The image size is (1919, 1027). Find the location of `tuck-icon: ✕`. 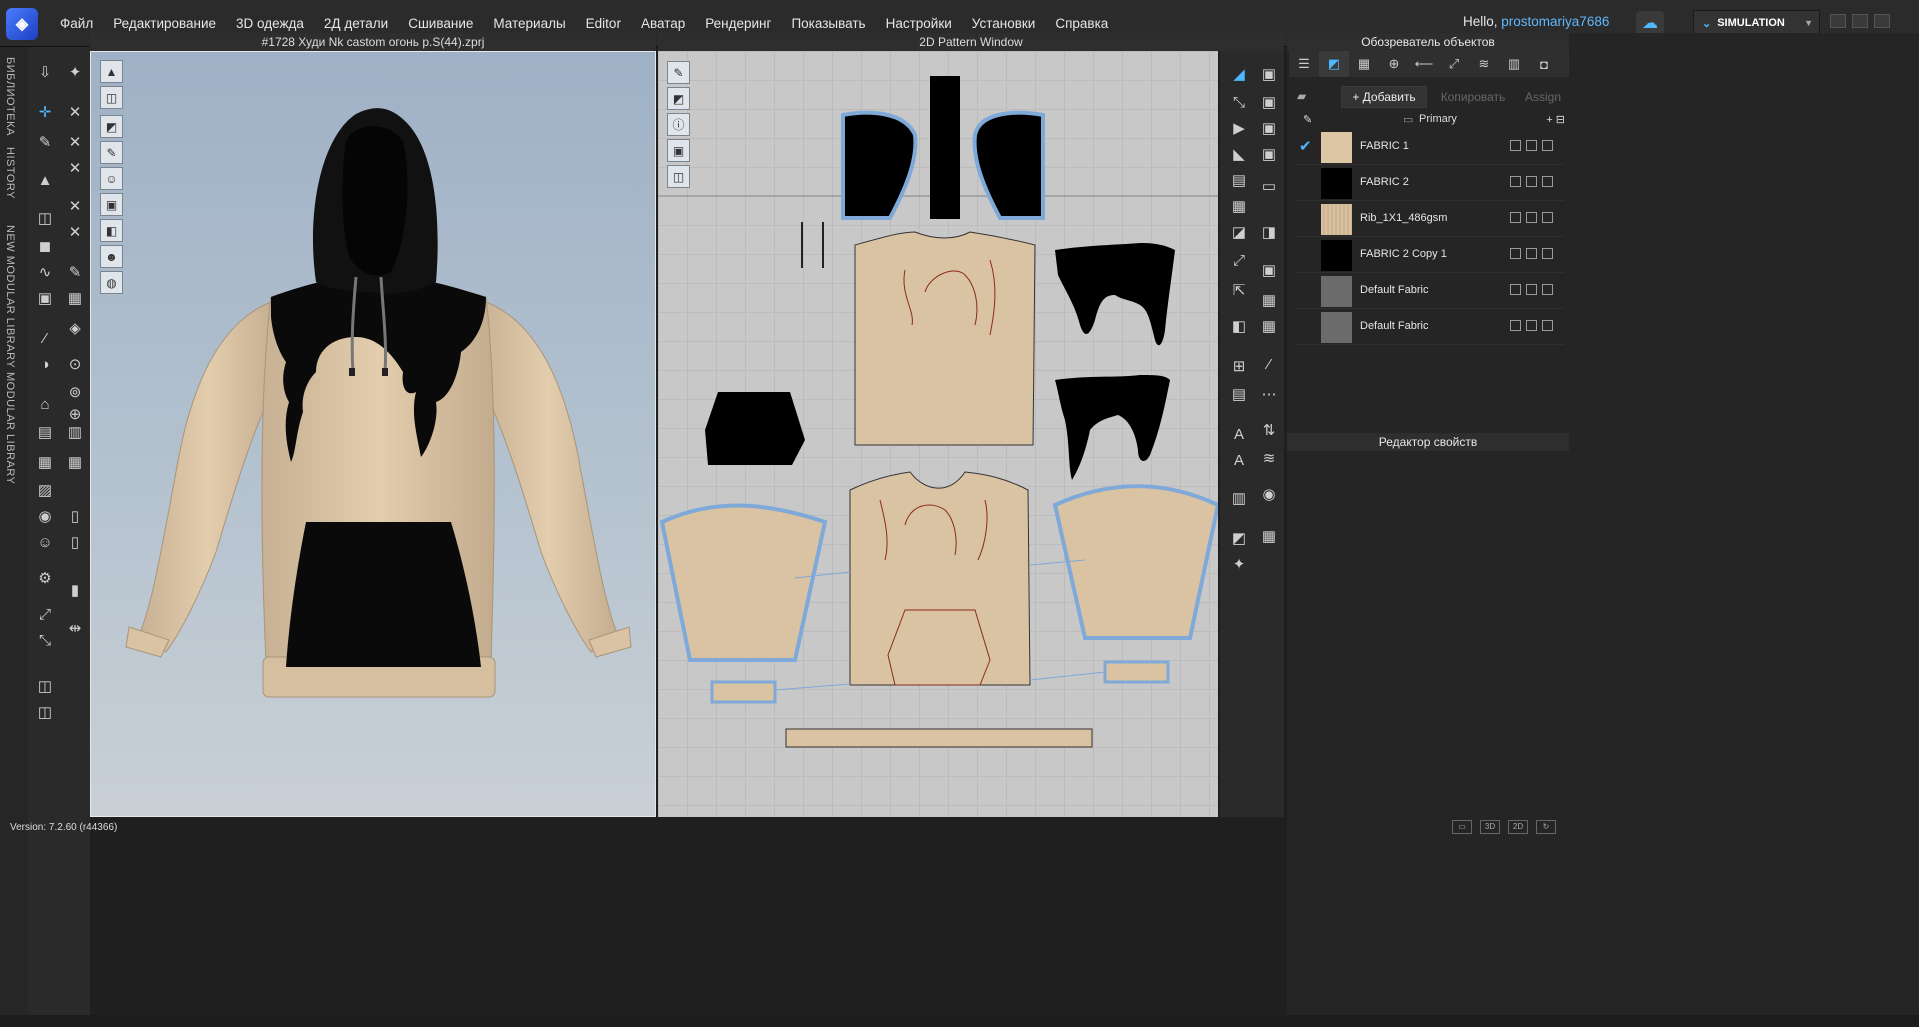

tuck-icon: ✕ is located at coordinates (75, 142).